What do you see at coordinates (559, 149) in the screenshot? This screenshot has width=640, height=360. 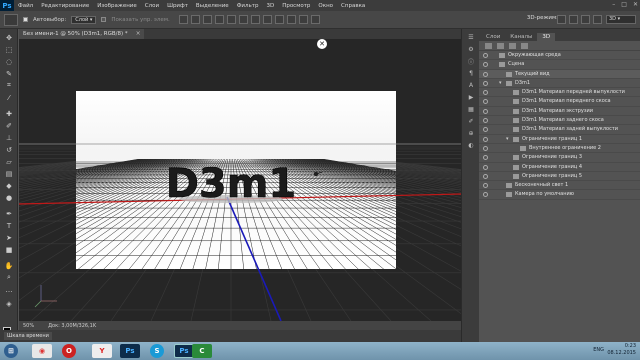 I see `scene-tree-row: Внутреннее ограничение 2` at bounding box center [559, 149].